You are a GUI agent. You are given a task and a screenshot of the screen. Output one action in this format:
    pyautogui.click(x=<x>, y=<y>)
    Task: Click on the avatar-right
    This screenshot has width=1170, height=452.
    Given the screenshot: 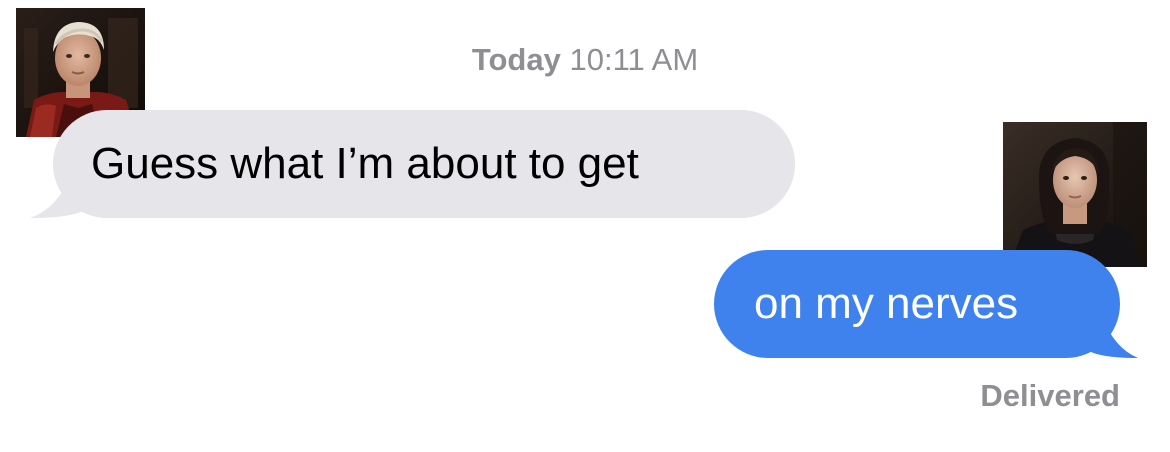 What is the action you would take?
    pyautogui.click(x=1075, y=194)
    